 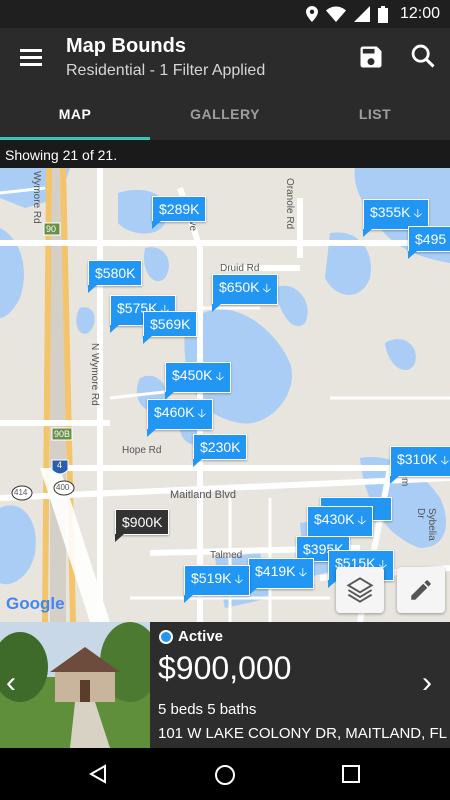 I want to click on shield-90b: 90B, so click(x=62, y=434).